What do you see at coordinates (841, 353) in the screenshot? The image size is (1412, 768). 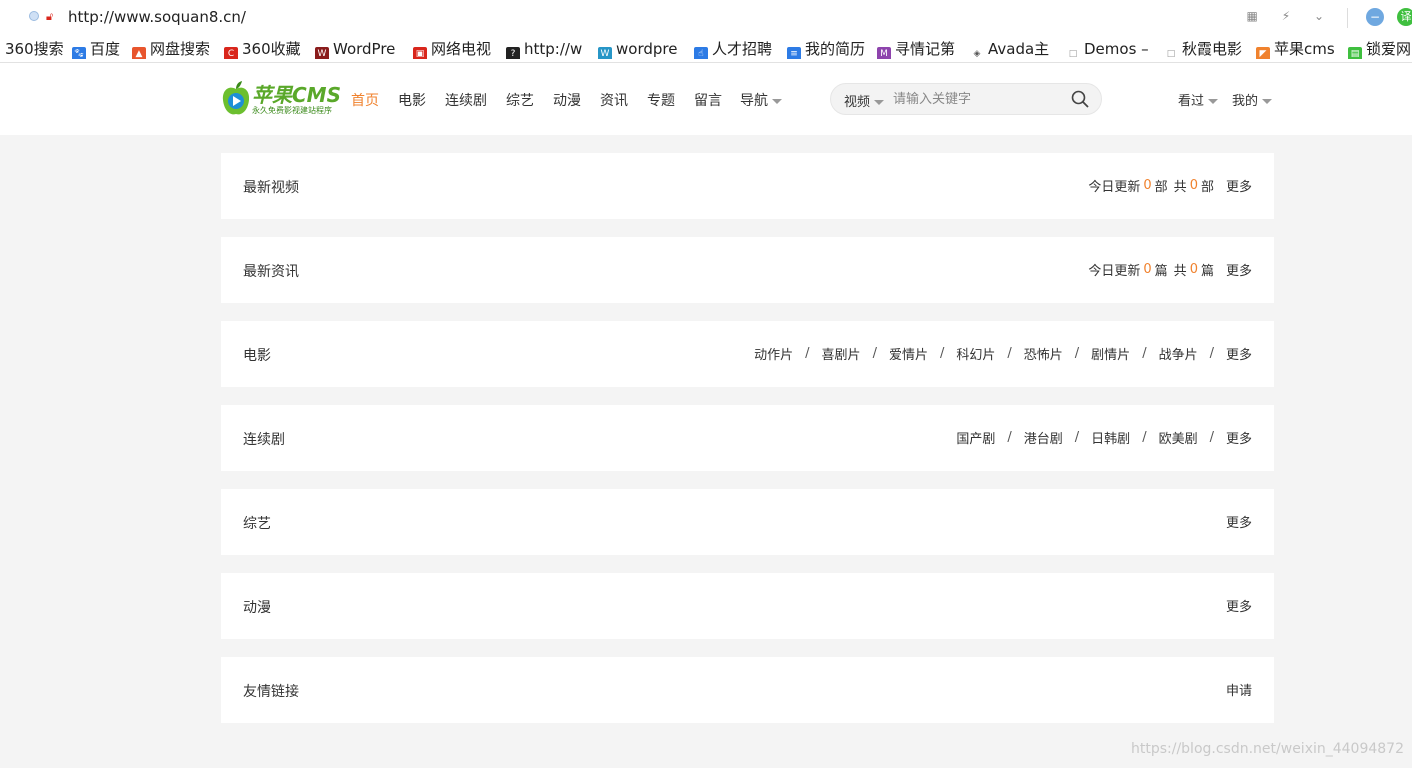 I see `category-link: 喜剧片` at bounding box center [841, 353].